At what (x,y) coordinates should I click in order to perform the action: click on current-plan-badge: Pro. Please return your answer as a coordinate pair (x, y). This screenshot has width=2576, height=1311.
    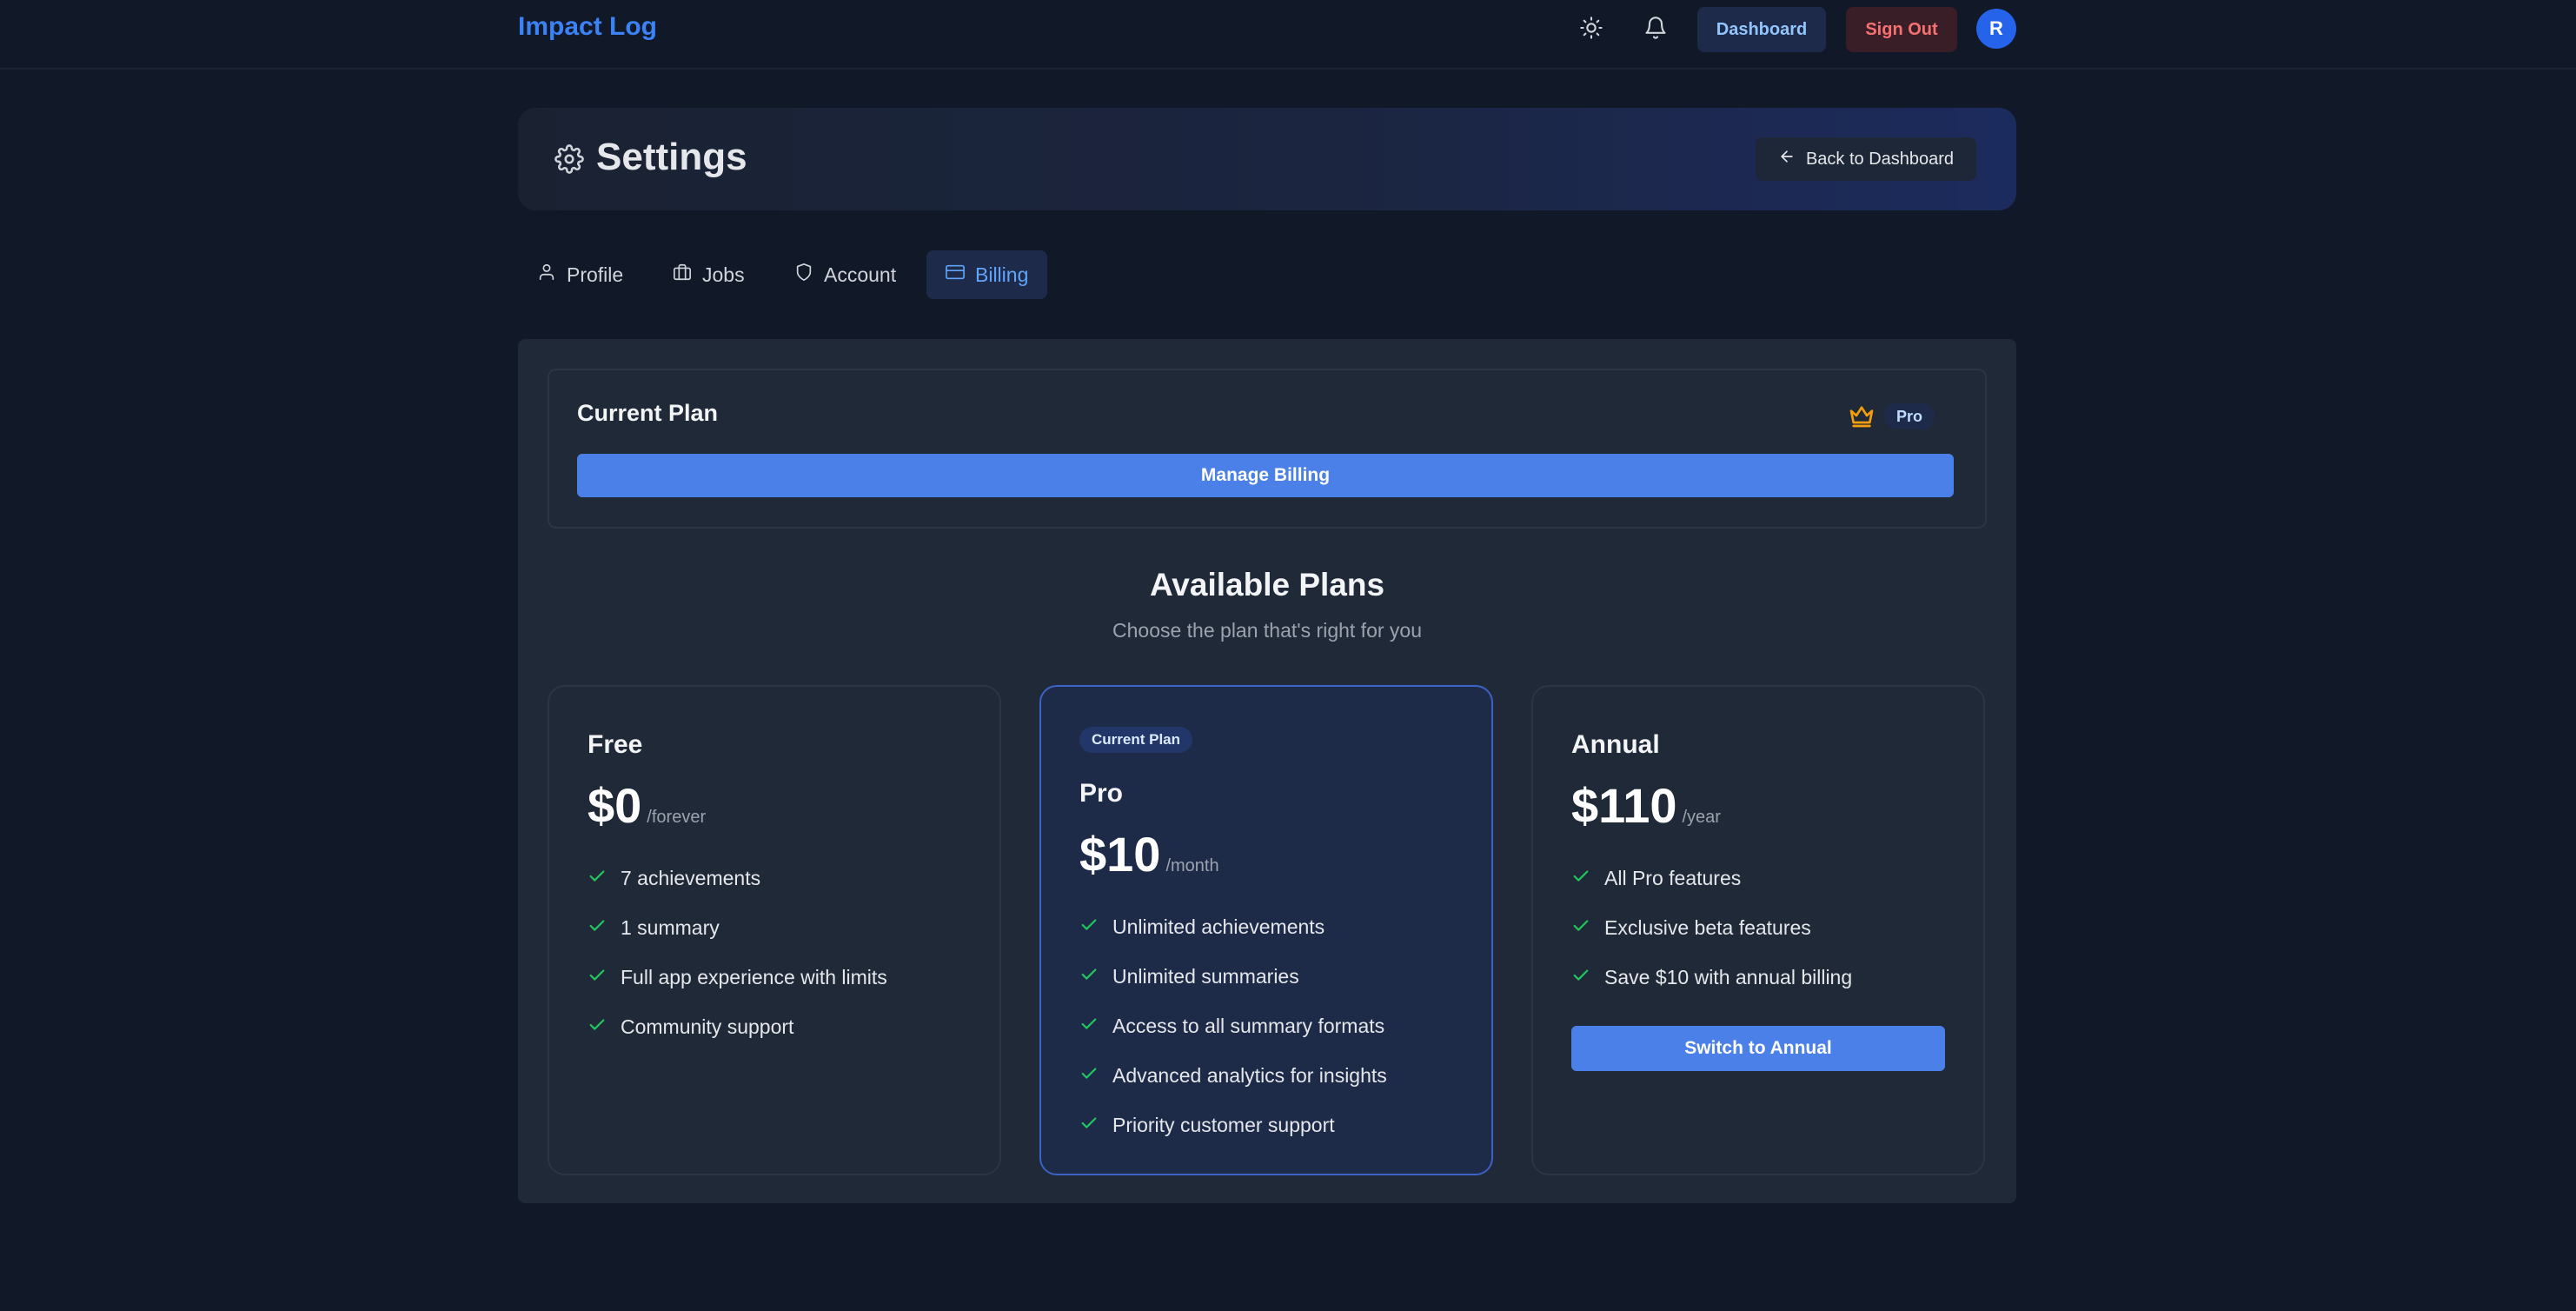
    Looking at the image, I should click on (1910, 416).